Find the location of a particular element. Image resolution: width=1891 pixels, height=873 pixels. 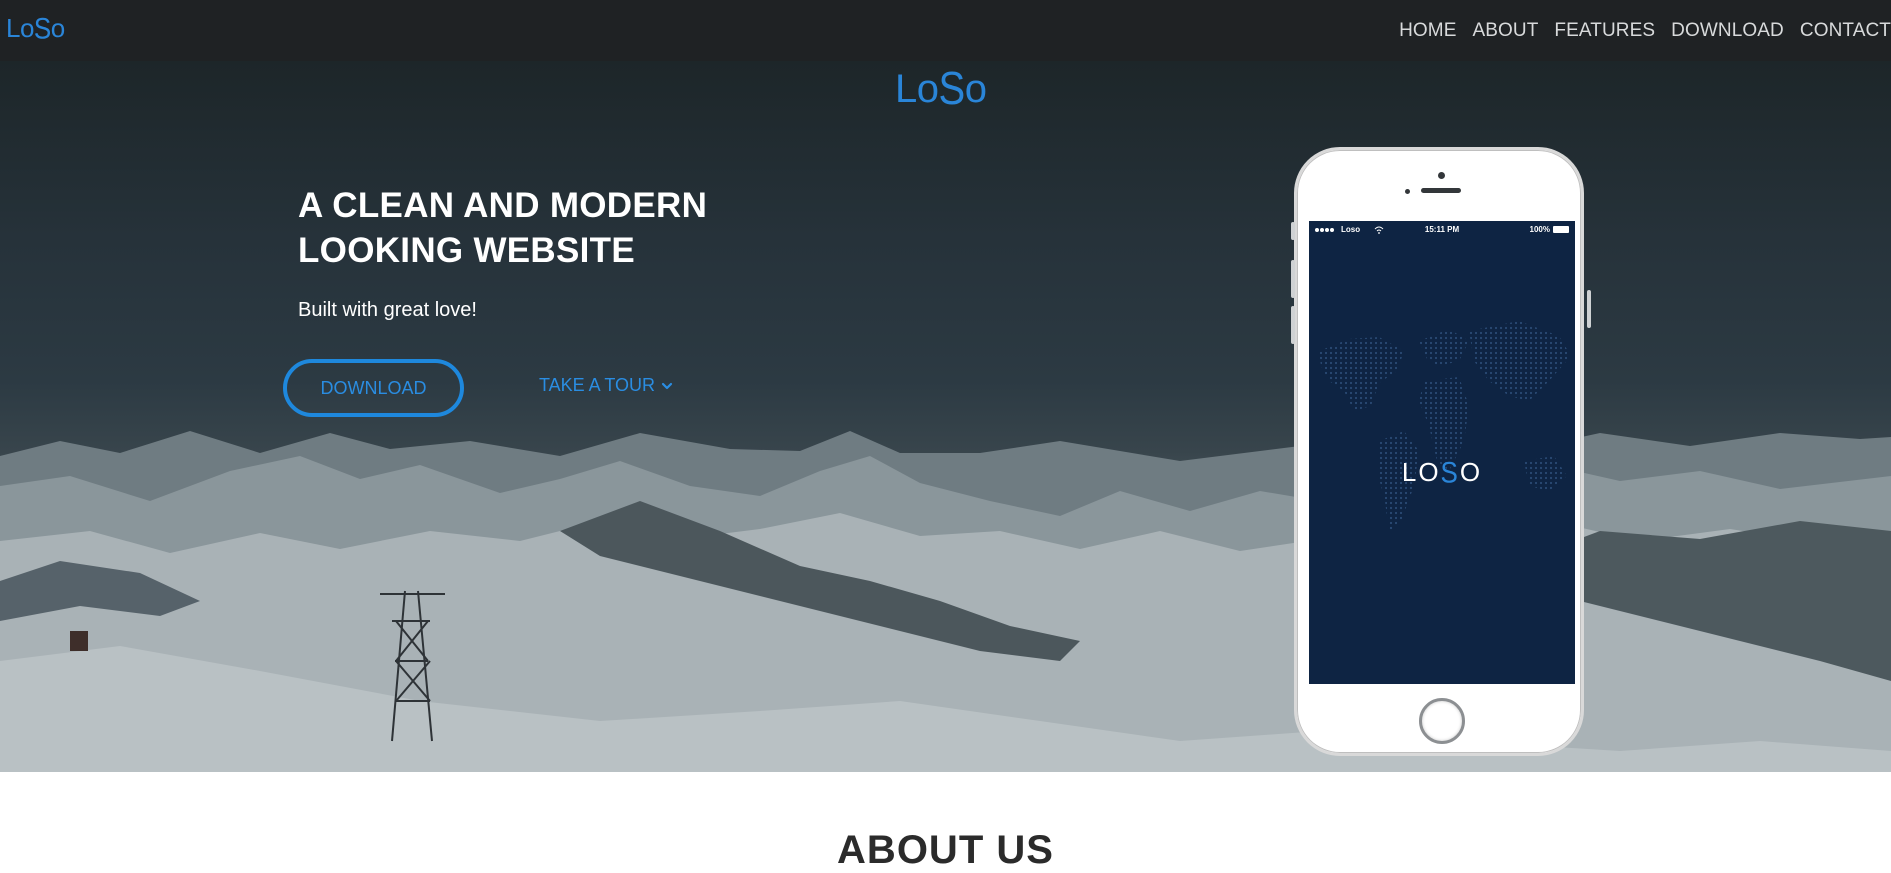

nav-link-features: FEATURES is located at coordinates (1604, 31).